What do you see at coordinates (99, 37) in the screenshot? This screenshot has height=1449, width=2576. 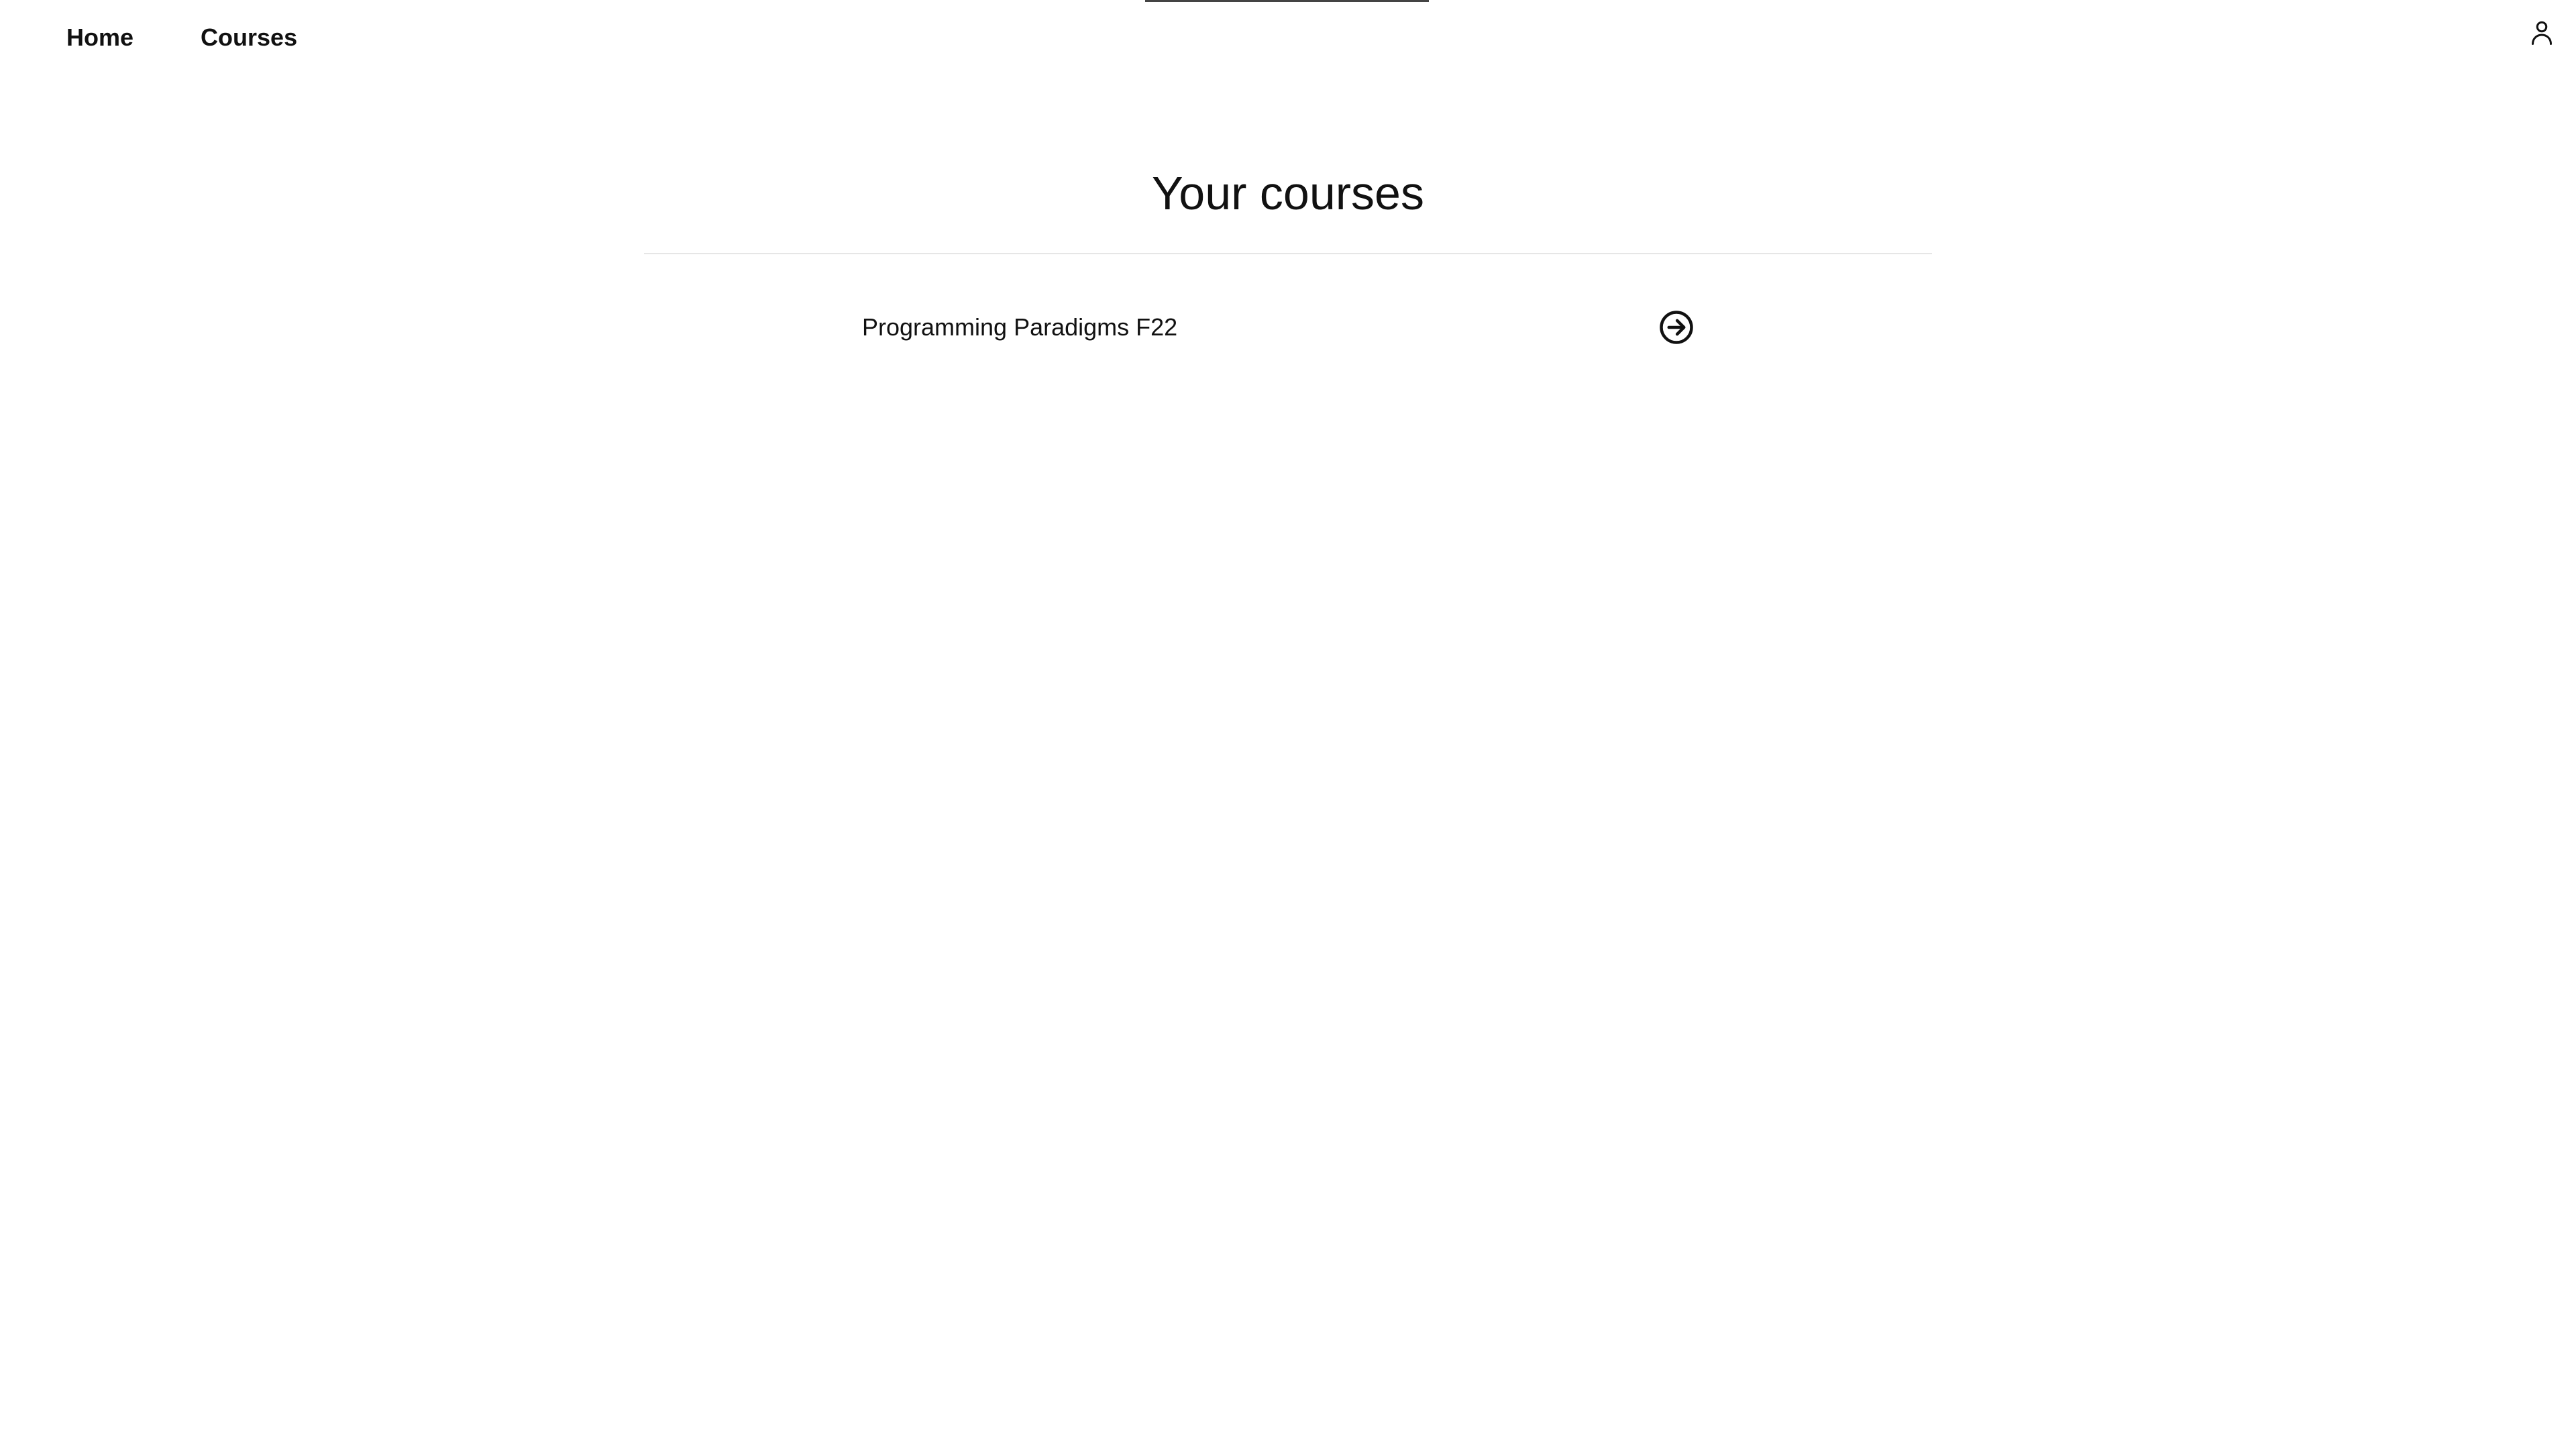 I see `nav-link-home: Home` at bounding box center [99, 37].